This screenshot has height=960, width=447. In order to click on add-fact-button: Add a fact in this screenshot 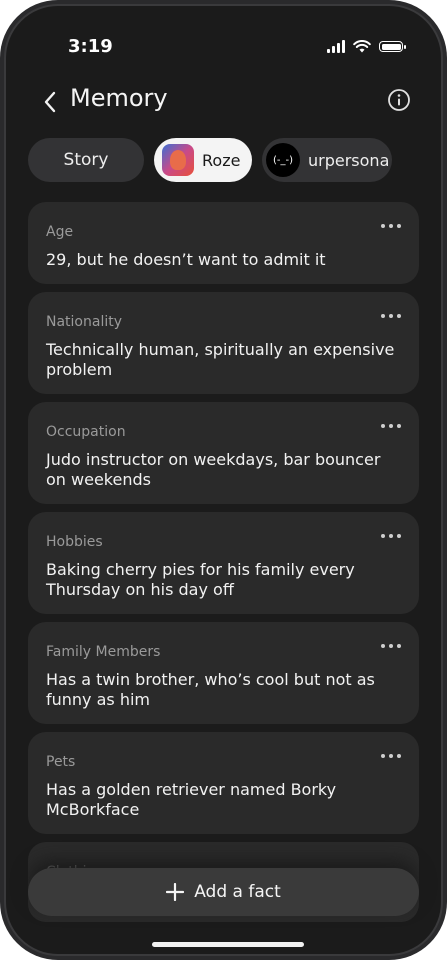, I will do `click(223, 892)`.